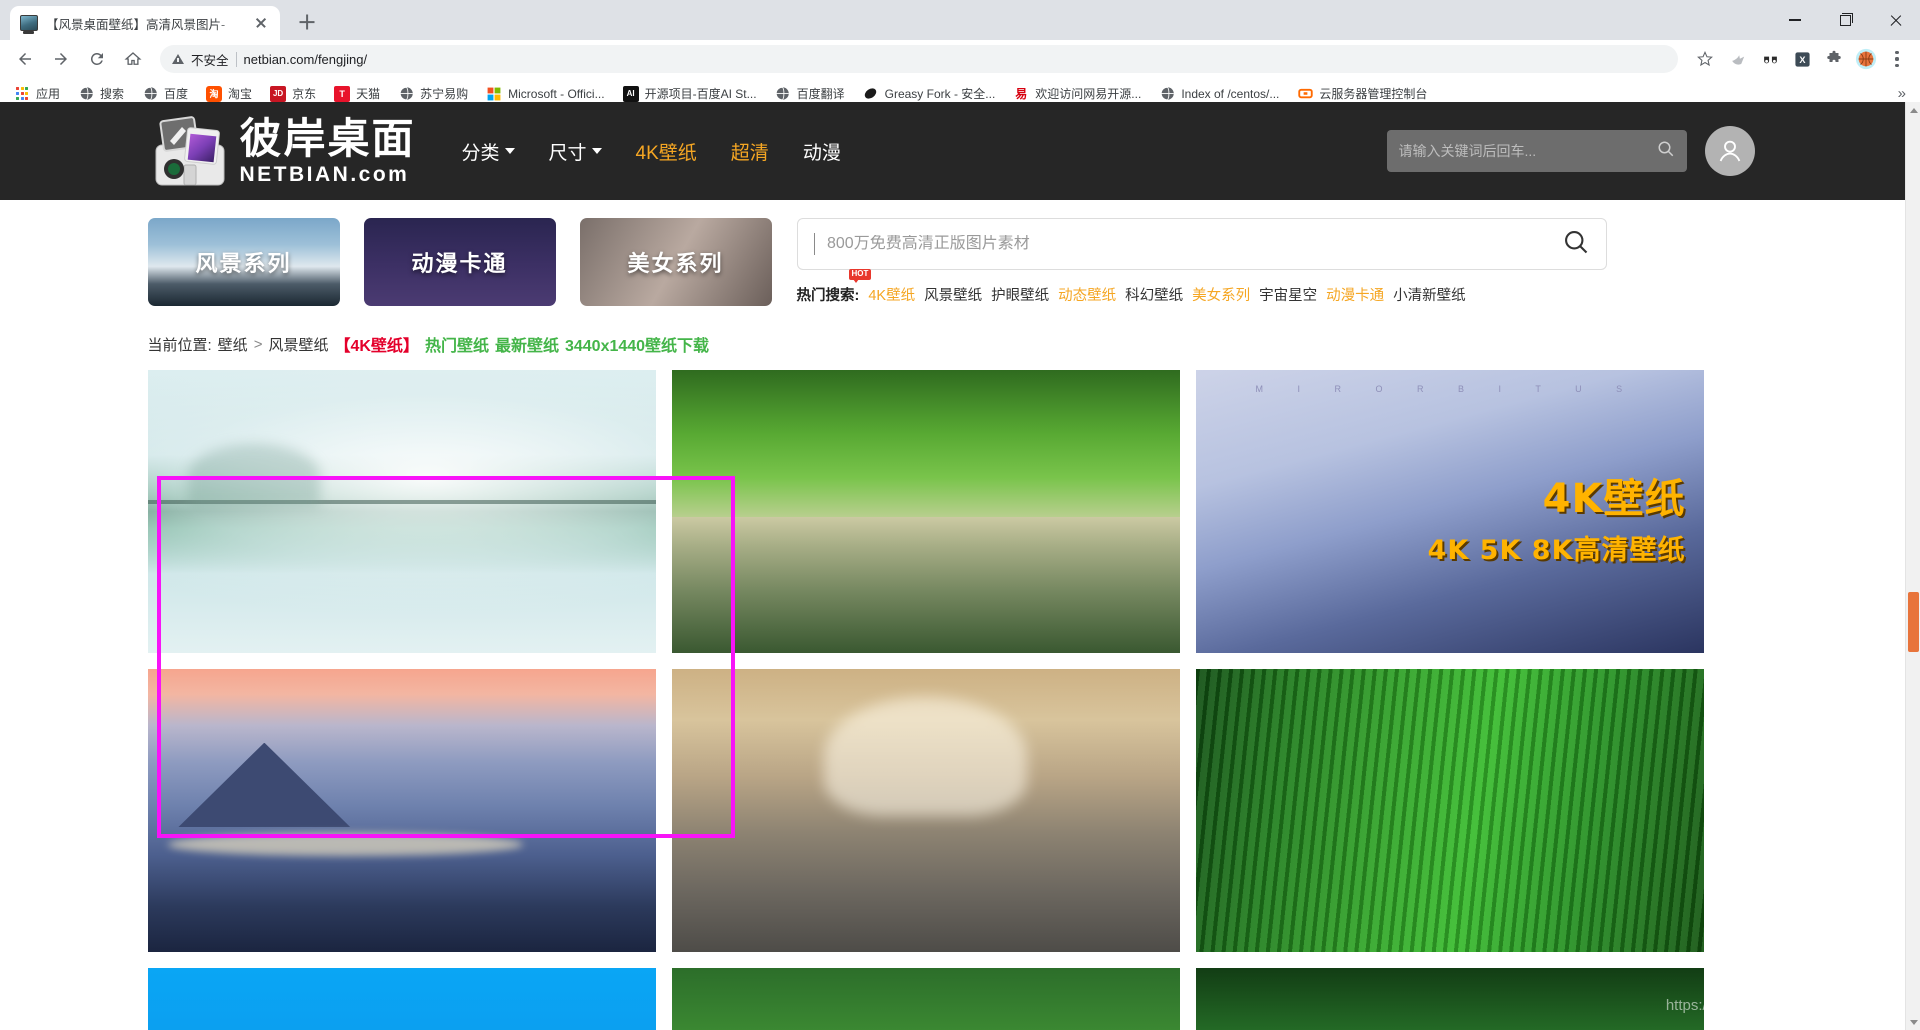 Image resolution: width=1920 pixels, height=1030 pixels. What do you see at coordinates (236, 59) in the screenshot?
I see `divider` at bounding box center [236, 59].